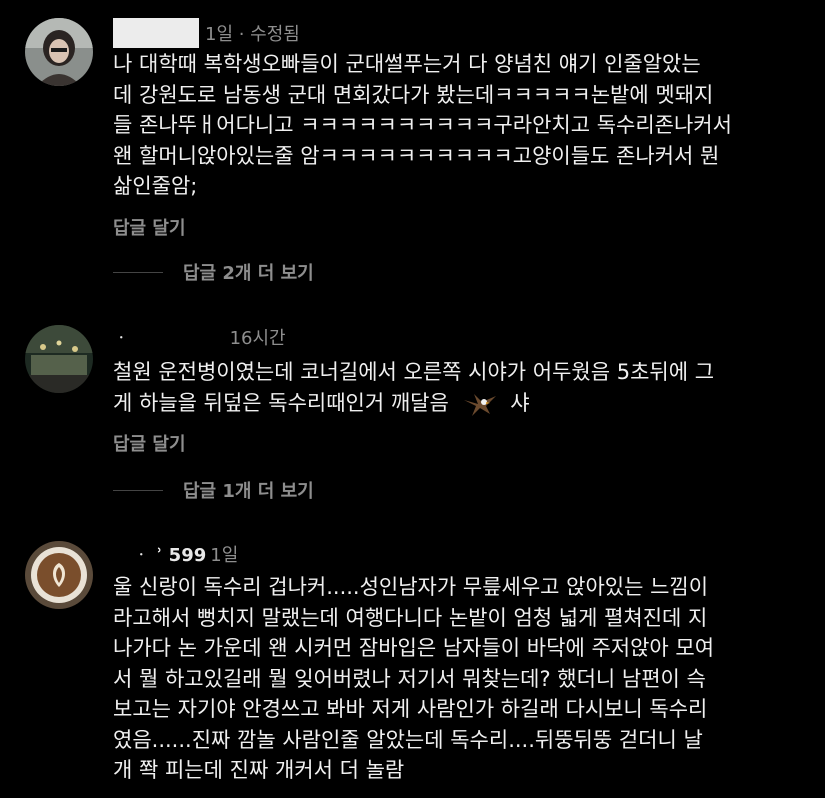  I want to click on username: ᆞ ʾ 599, so click(169, 554).